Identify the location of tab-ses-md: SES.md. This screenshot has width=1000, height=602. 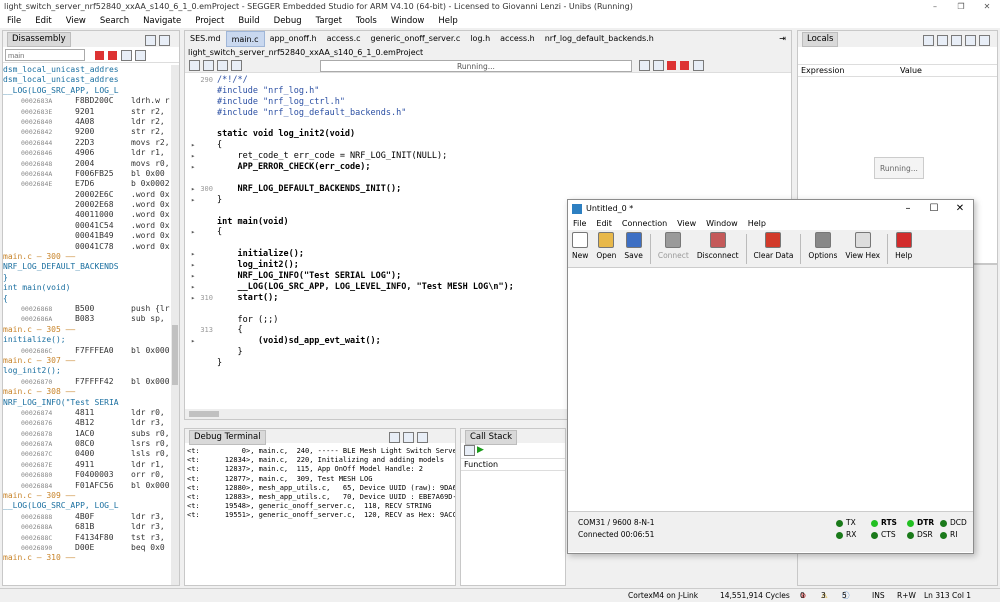
(205, 39).